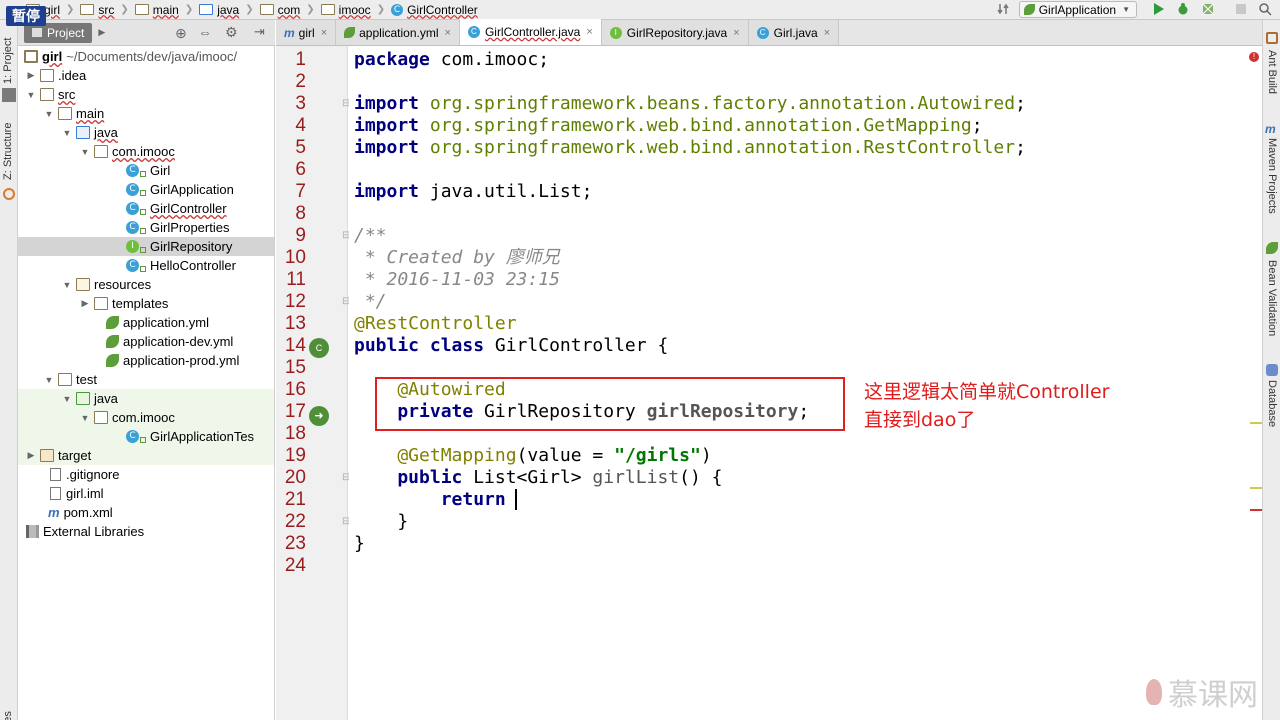 The width and height of the screenshot is (1280, 720). What do you see at coordinates (146, 531) in the screenshot?
I see `tree-item-external-libraries: External Libraries` at bounding box center [146, 531].